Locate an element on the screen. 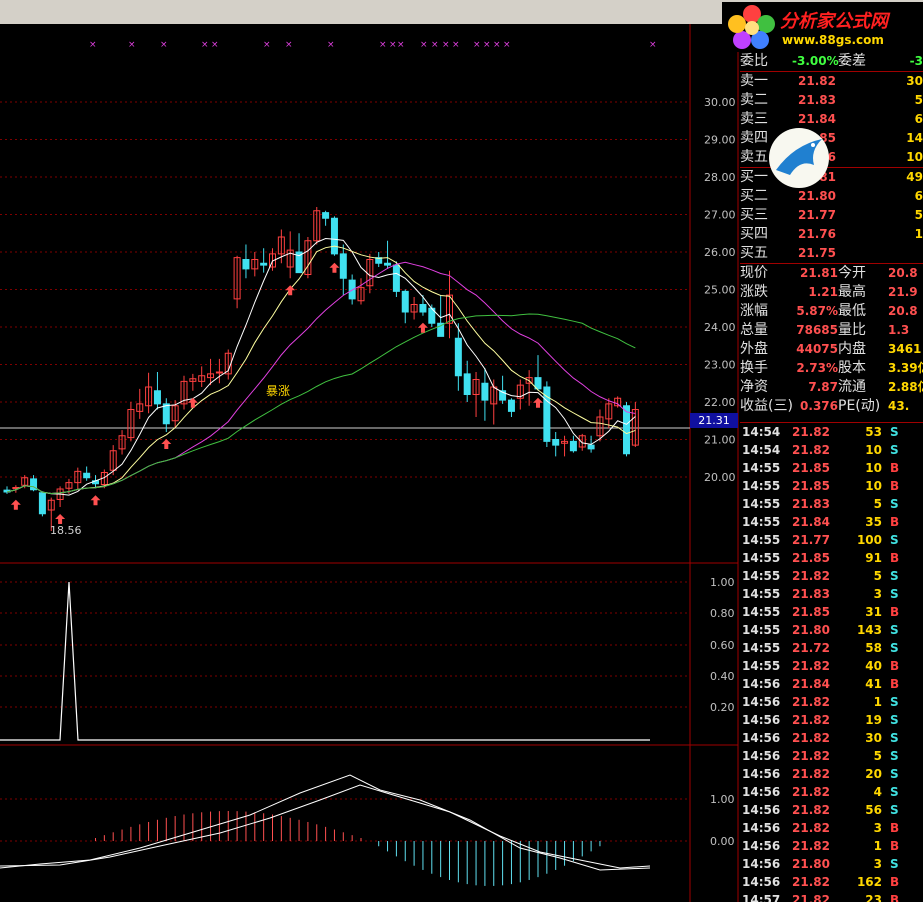 The height and width of the screenshot is (902, 923). tick-row: 14:56 21.82 56 S is located at coordinates (831, 810).